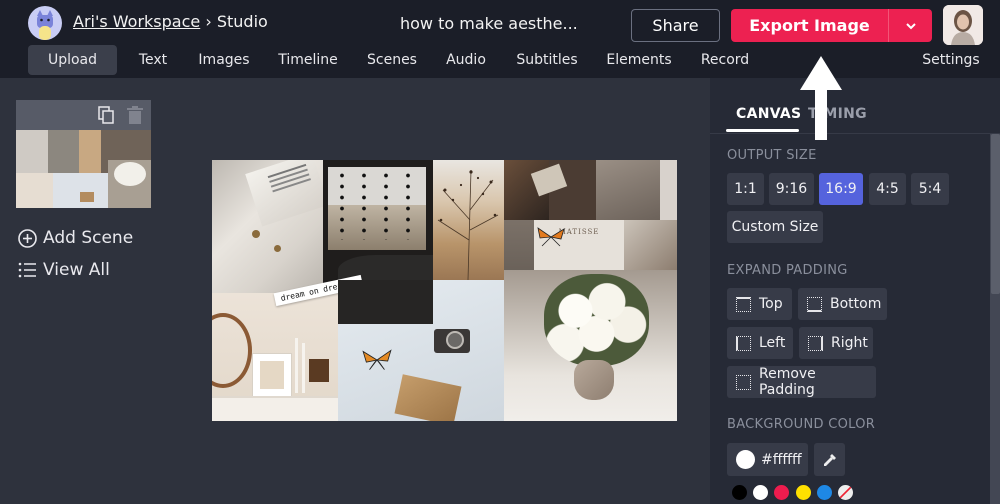 Image resolution: width=1000 pixels, height=504 pixels. What do you see at coordinates (791, 189) in the screenshot?
I see `size-option-9-16: 9:16` at bounding box center [791, 189].